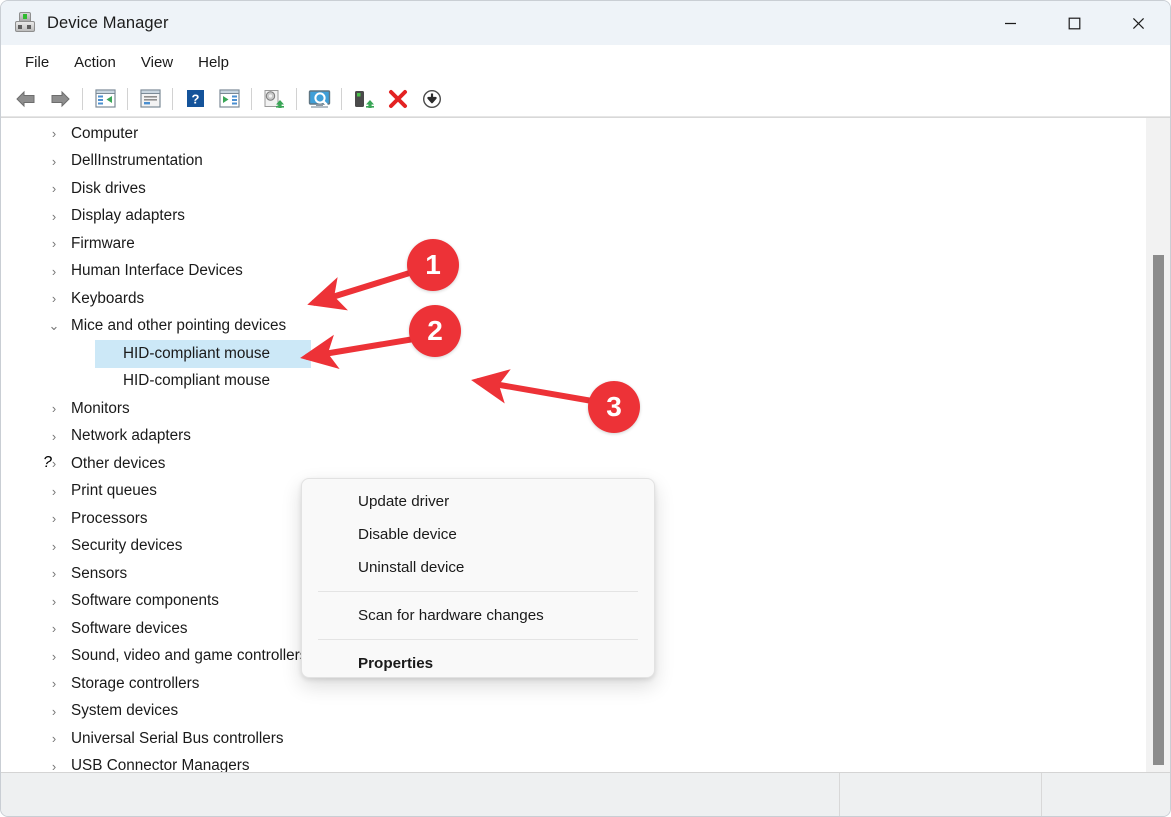 This screenshot has width=1171, height=817. What do you see at coordinates (53, 491) in the screenshot?
I see `printer-icon` at bounding box center [53, 491].